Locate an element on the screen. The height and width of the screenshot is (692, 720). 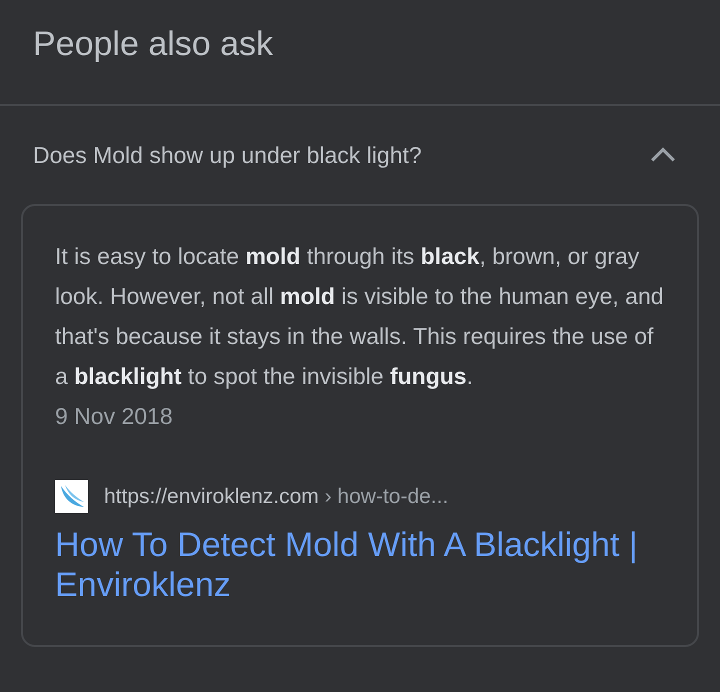
result-link: How To Detect Mold With A Blacklight | Enviroklenz is located at coordinates (360, 565).